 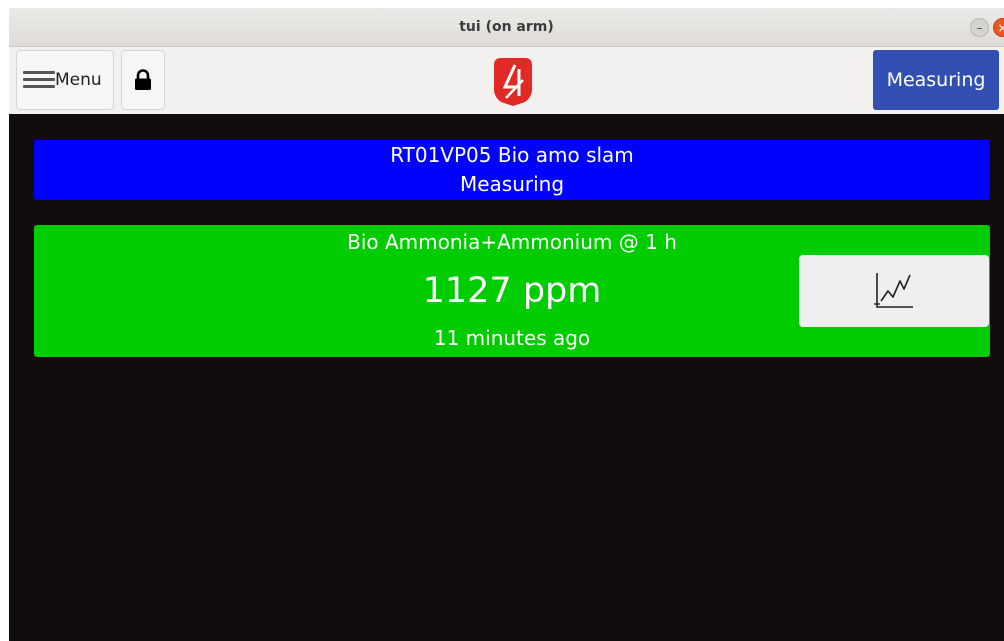 I want to click on menu-button-label: Menu, so click(x=78, y=80).